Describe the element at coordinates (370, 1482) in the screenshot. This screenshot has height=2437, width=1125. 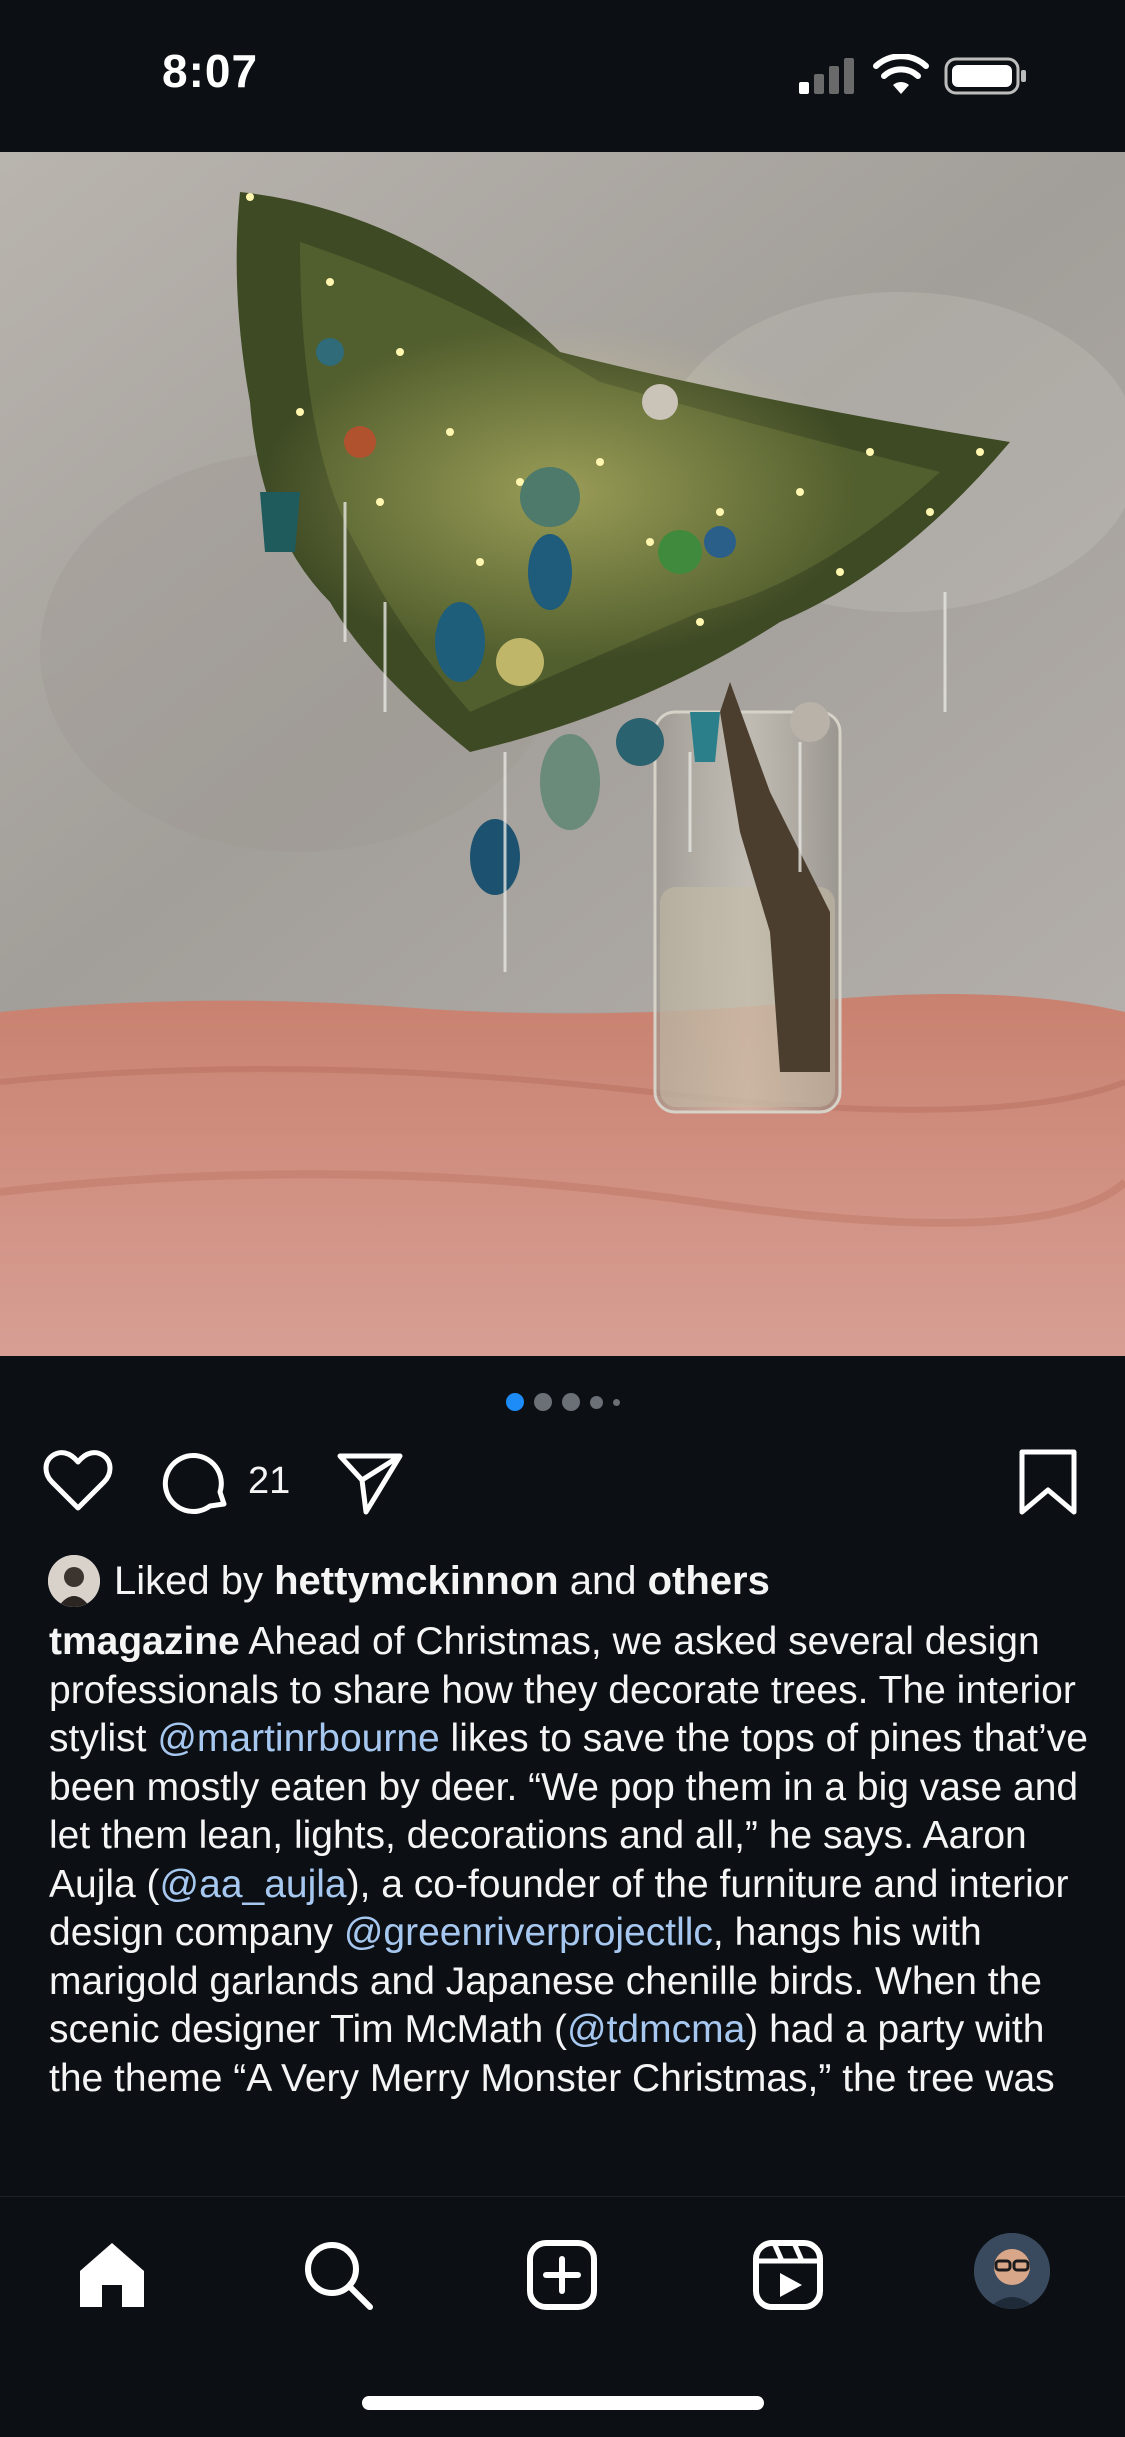
I see `send-icon` at that location.